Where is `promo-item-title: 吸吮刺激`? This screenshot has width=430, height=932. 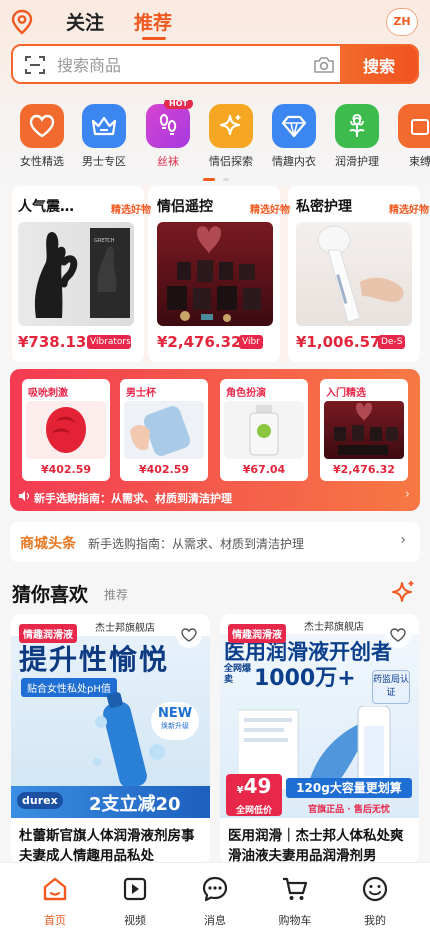
promo-item-title: 吸吮刺激 is located at coordinates (48, 393).